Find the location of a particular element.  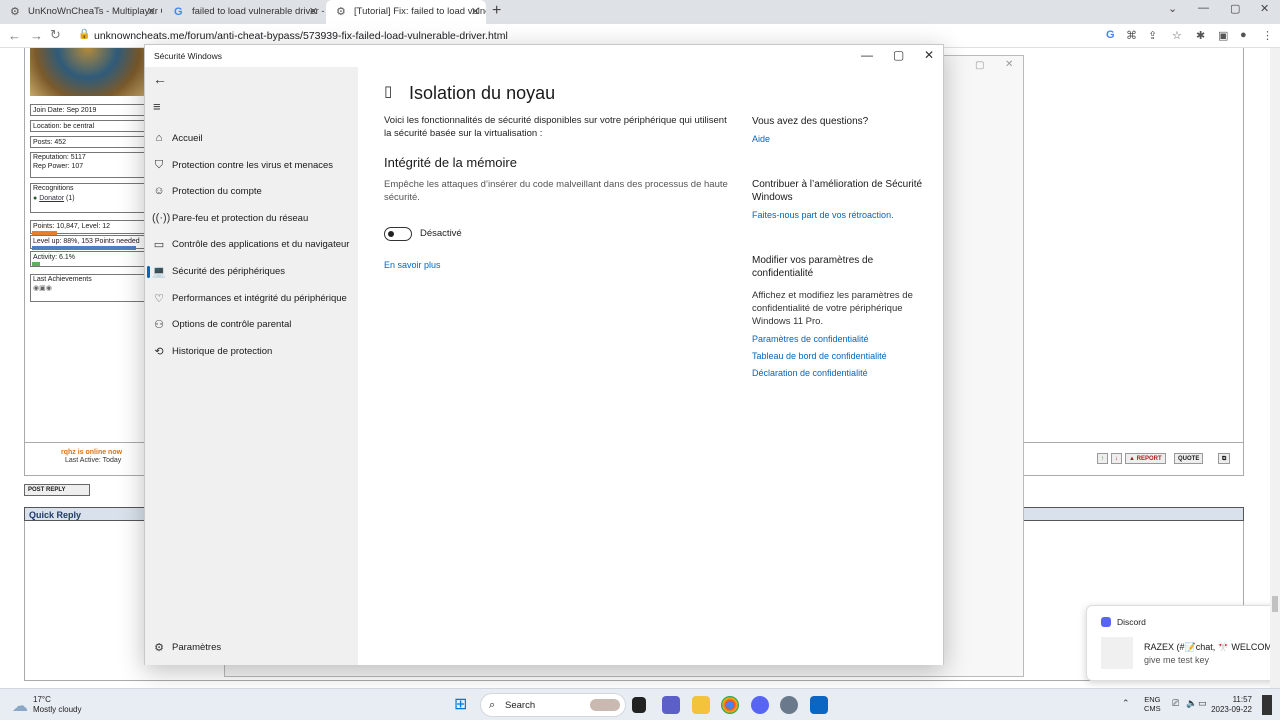

sidebar-item-firewall: ((·)) Pare-feu et protection du réseau is located at coordinates (251, 219).